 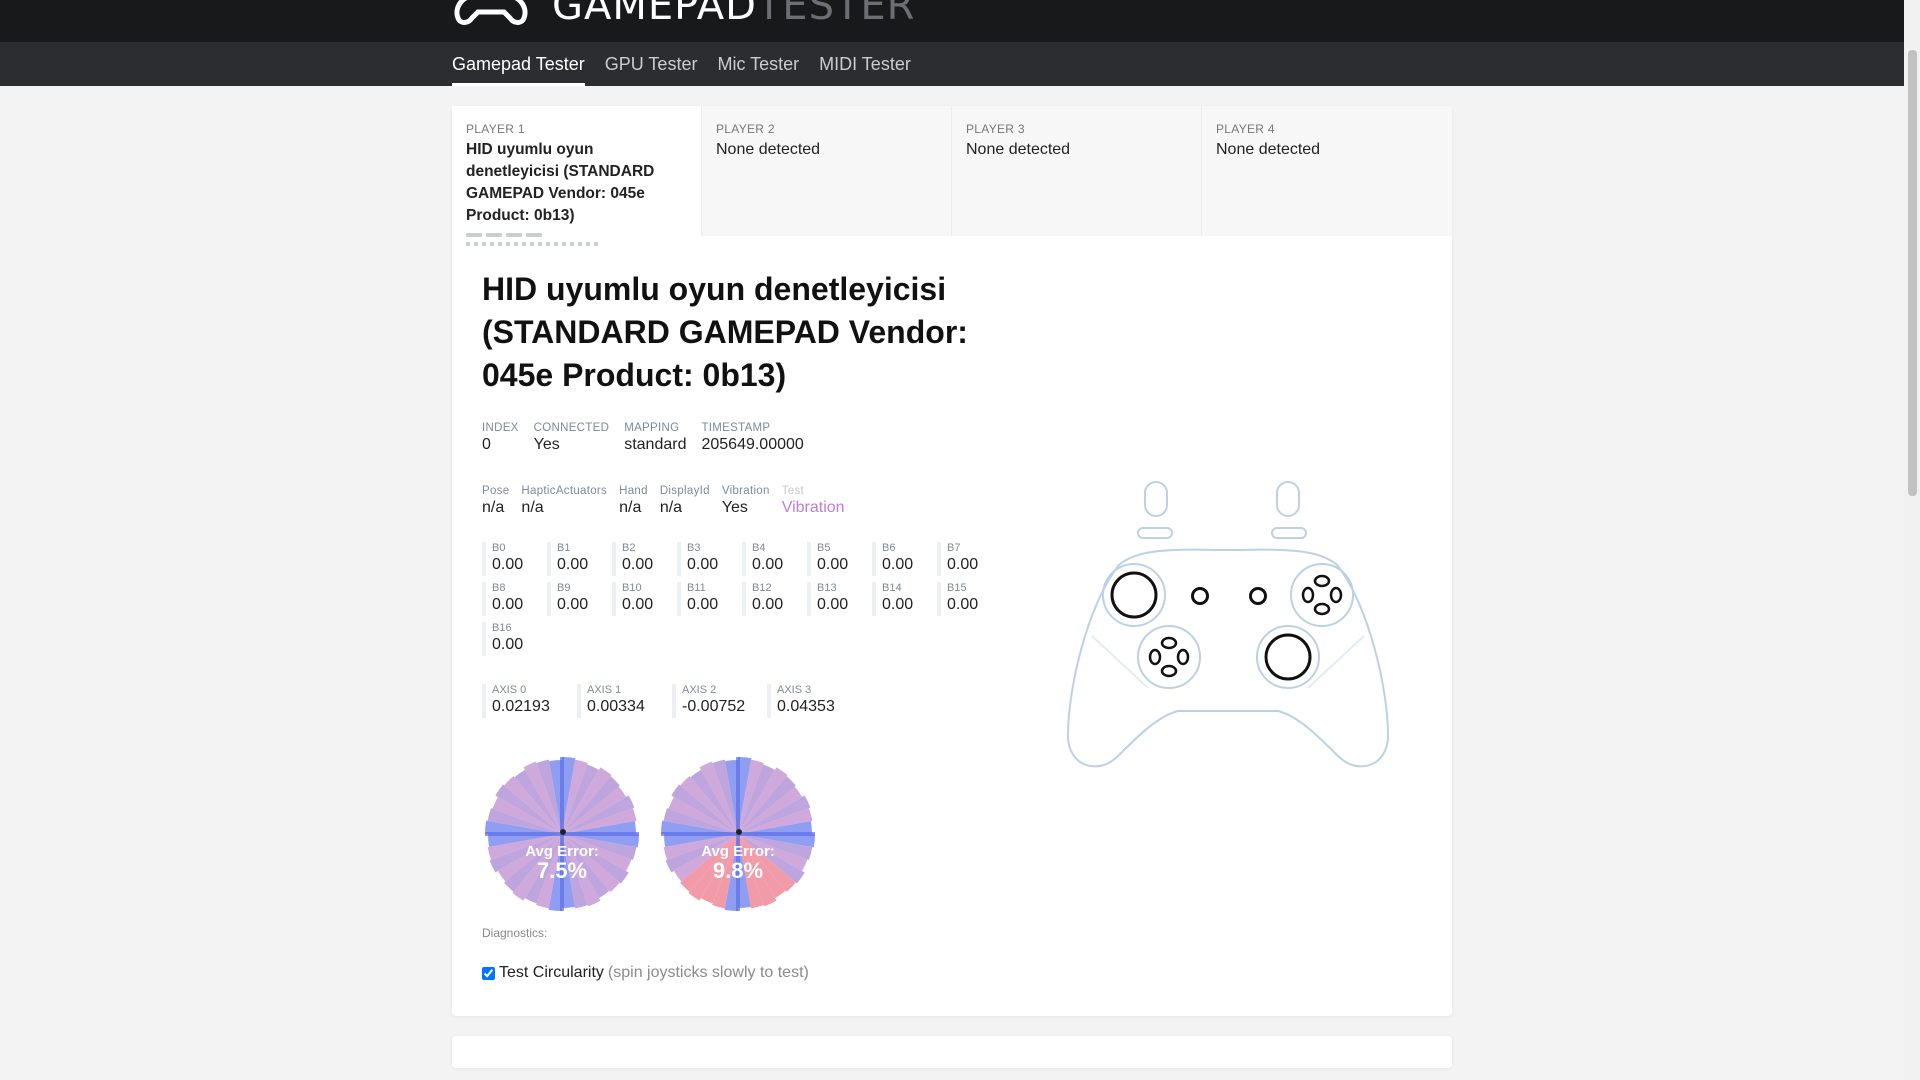 What do you see at coordinates (500, 437) in the screenshot?
I see `info-index: INDEX 0` at bounding box center [500, 437].